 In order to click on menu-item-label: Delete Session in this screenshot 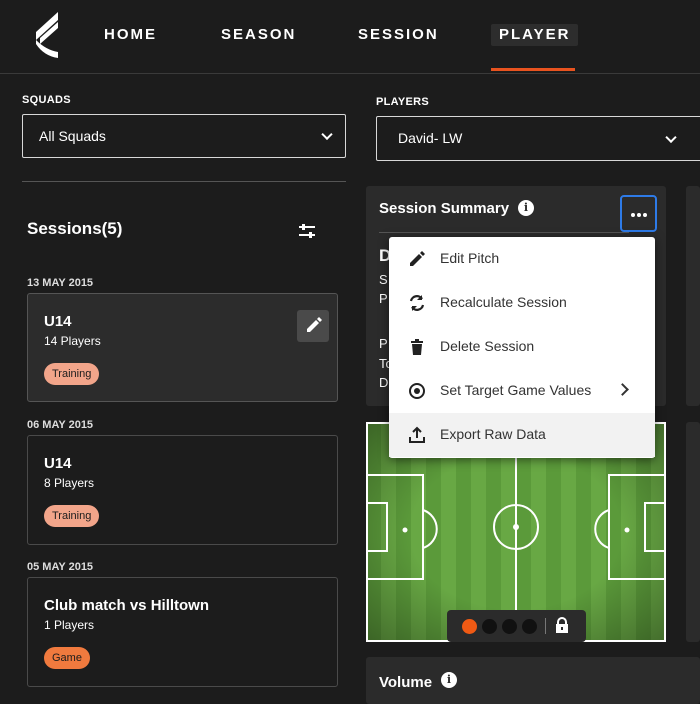, I will do `click(487, 346)`.